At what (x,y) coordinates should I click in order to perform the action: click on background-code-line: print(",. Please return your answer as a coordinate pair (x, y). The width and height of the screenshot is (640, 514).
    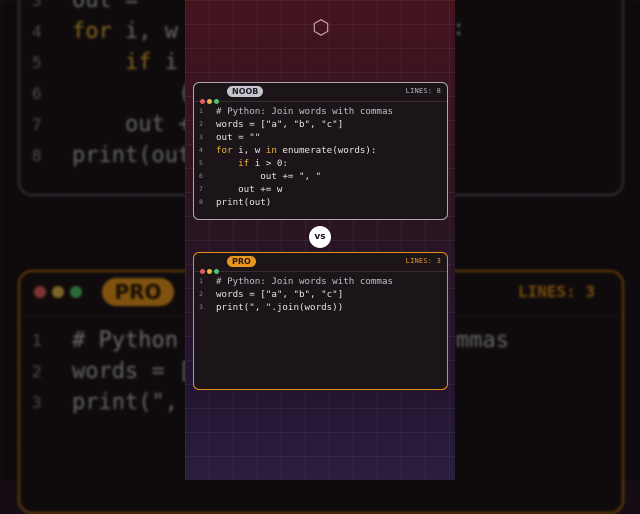
    Looking at the image, I should click on (125, 402).